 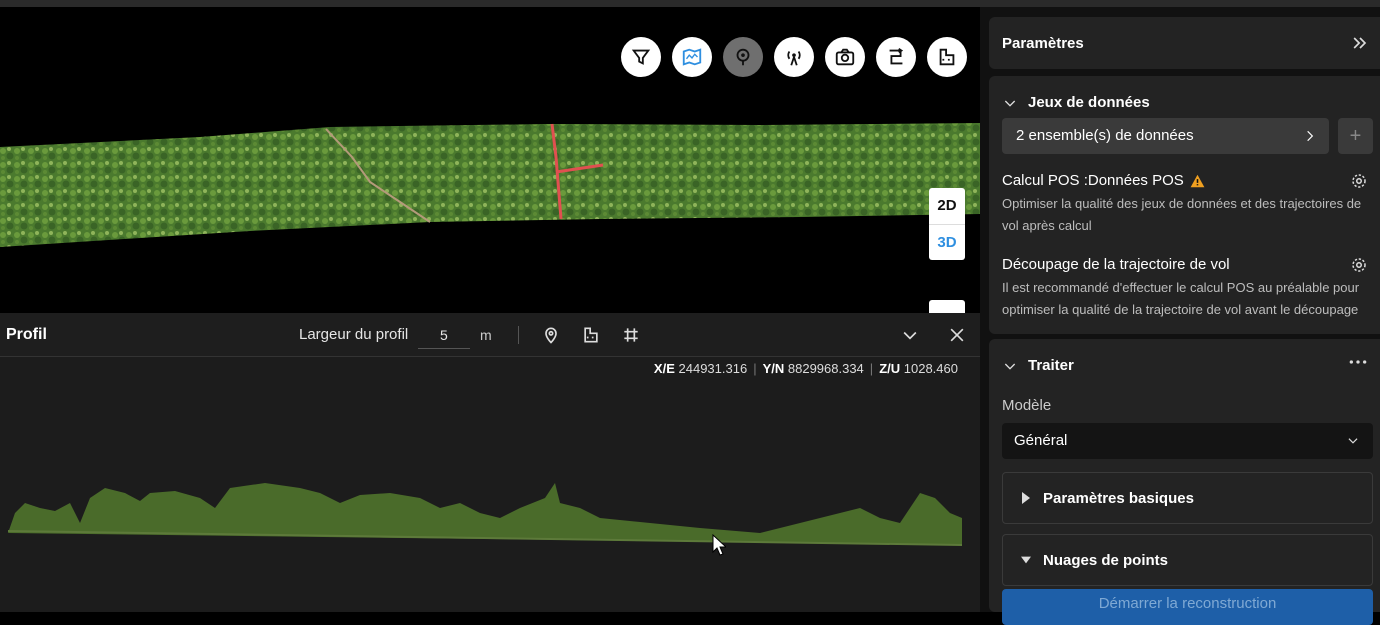 What do you see at coordinates (664, 368) in the screenshot?
I see `xe-label: X/E` at bounding box center [664, 368].